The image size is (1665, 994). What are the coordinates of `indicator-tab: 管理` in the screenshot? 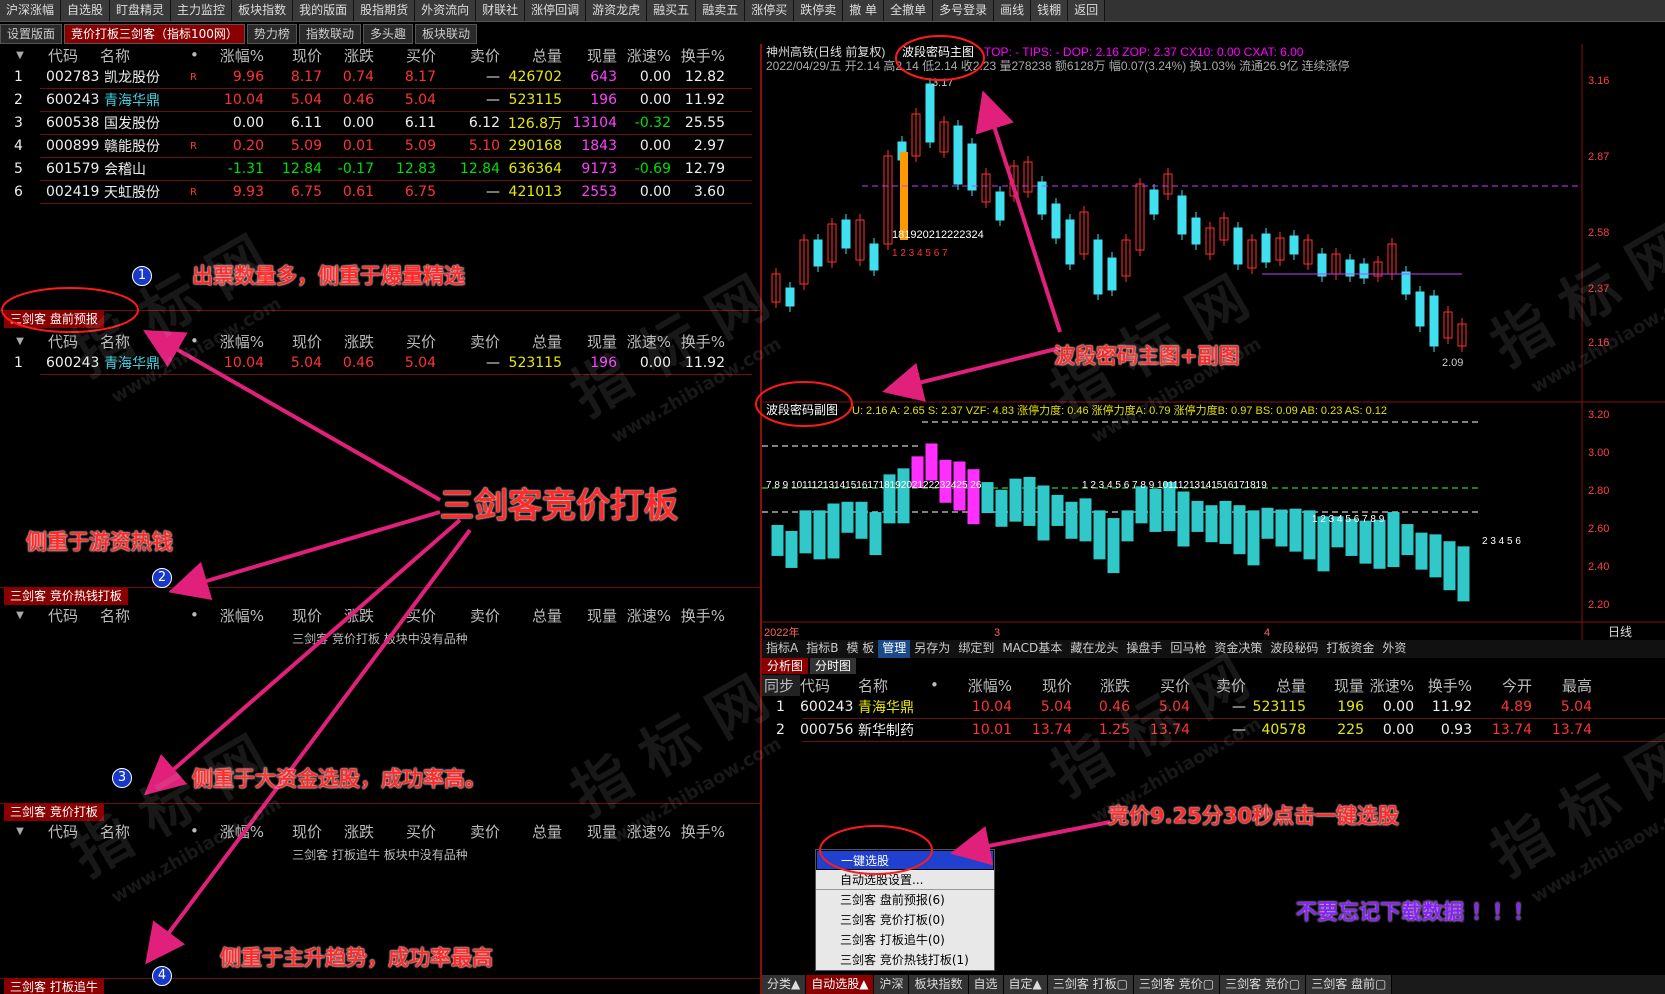 It's located at (894, 649).